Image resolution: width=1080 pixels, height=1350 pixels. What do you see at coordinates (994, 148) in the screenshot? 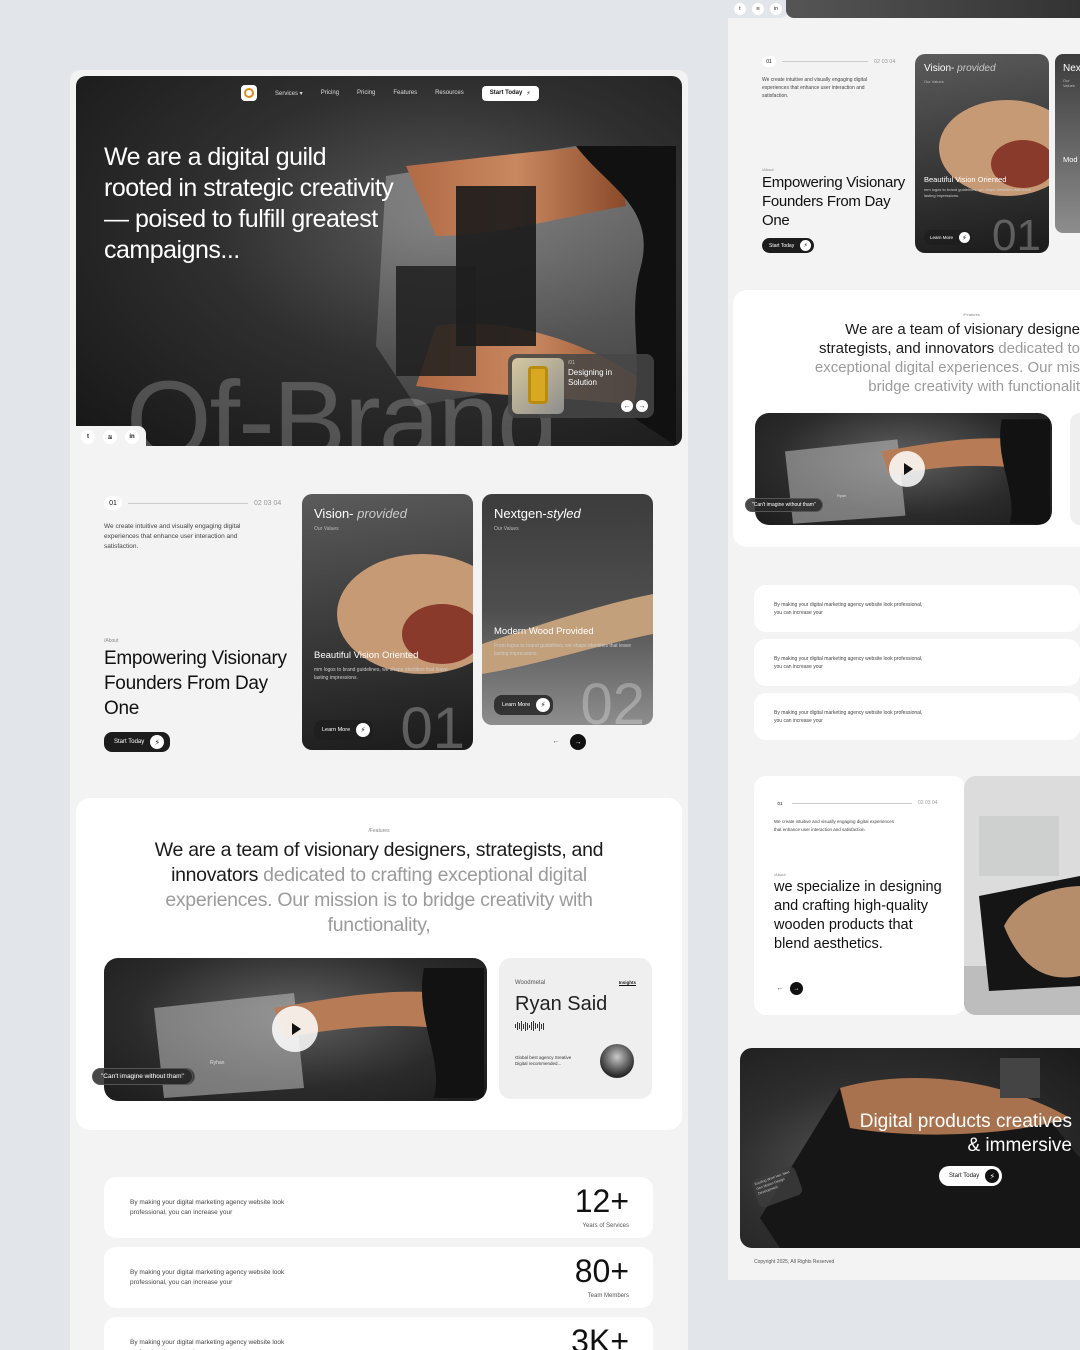
I see `wood-slice-image` at bounding box center [994, 148].